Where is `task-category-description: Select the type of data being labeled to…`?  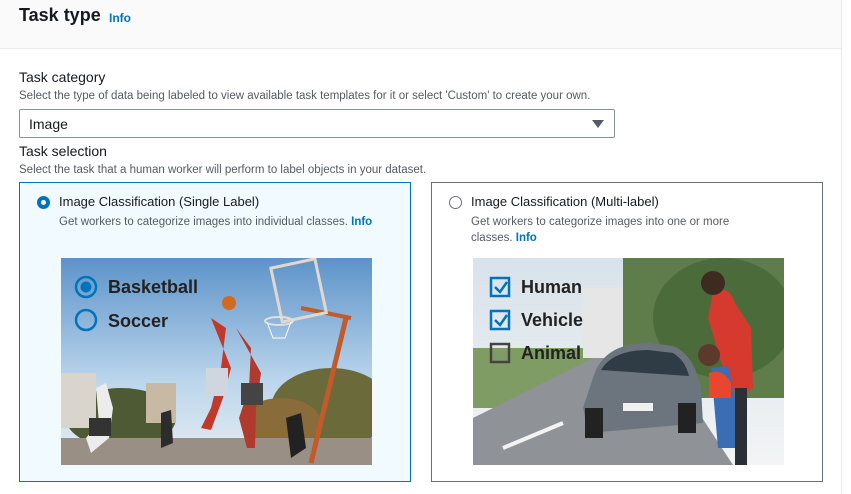
task-category-description: Select the type of data being labeled to… is located at coordinates (305, 96).